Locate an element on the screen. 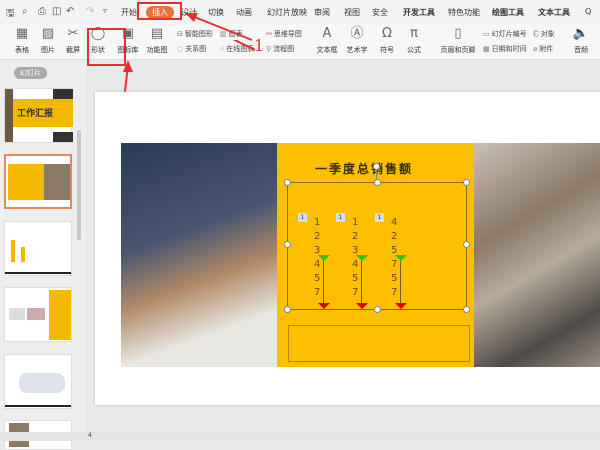  slide-thumb-1: 工作汇报 is located at coordinates (38, 115).